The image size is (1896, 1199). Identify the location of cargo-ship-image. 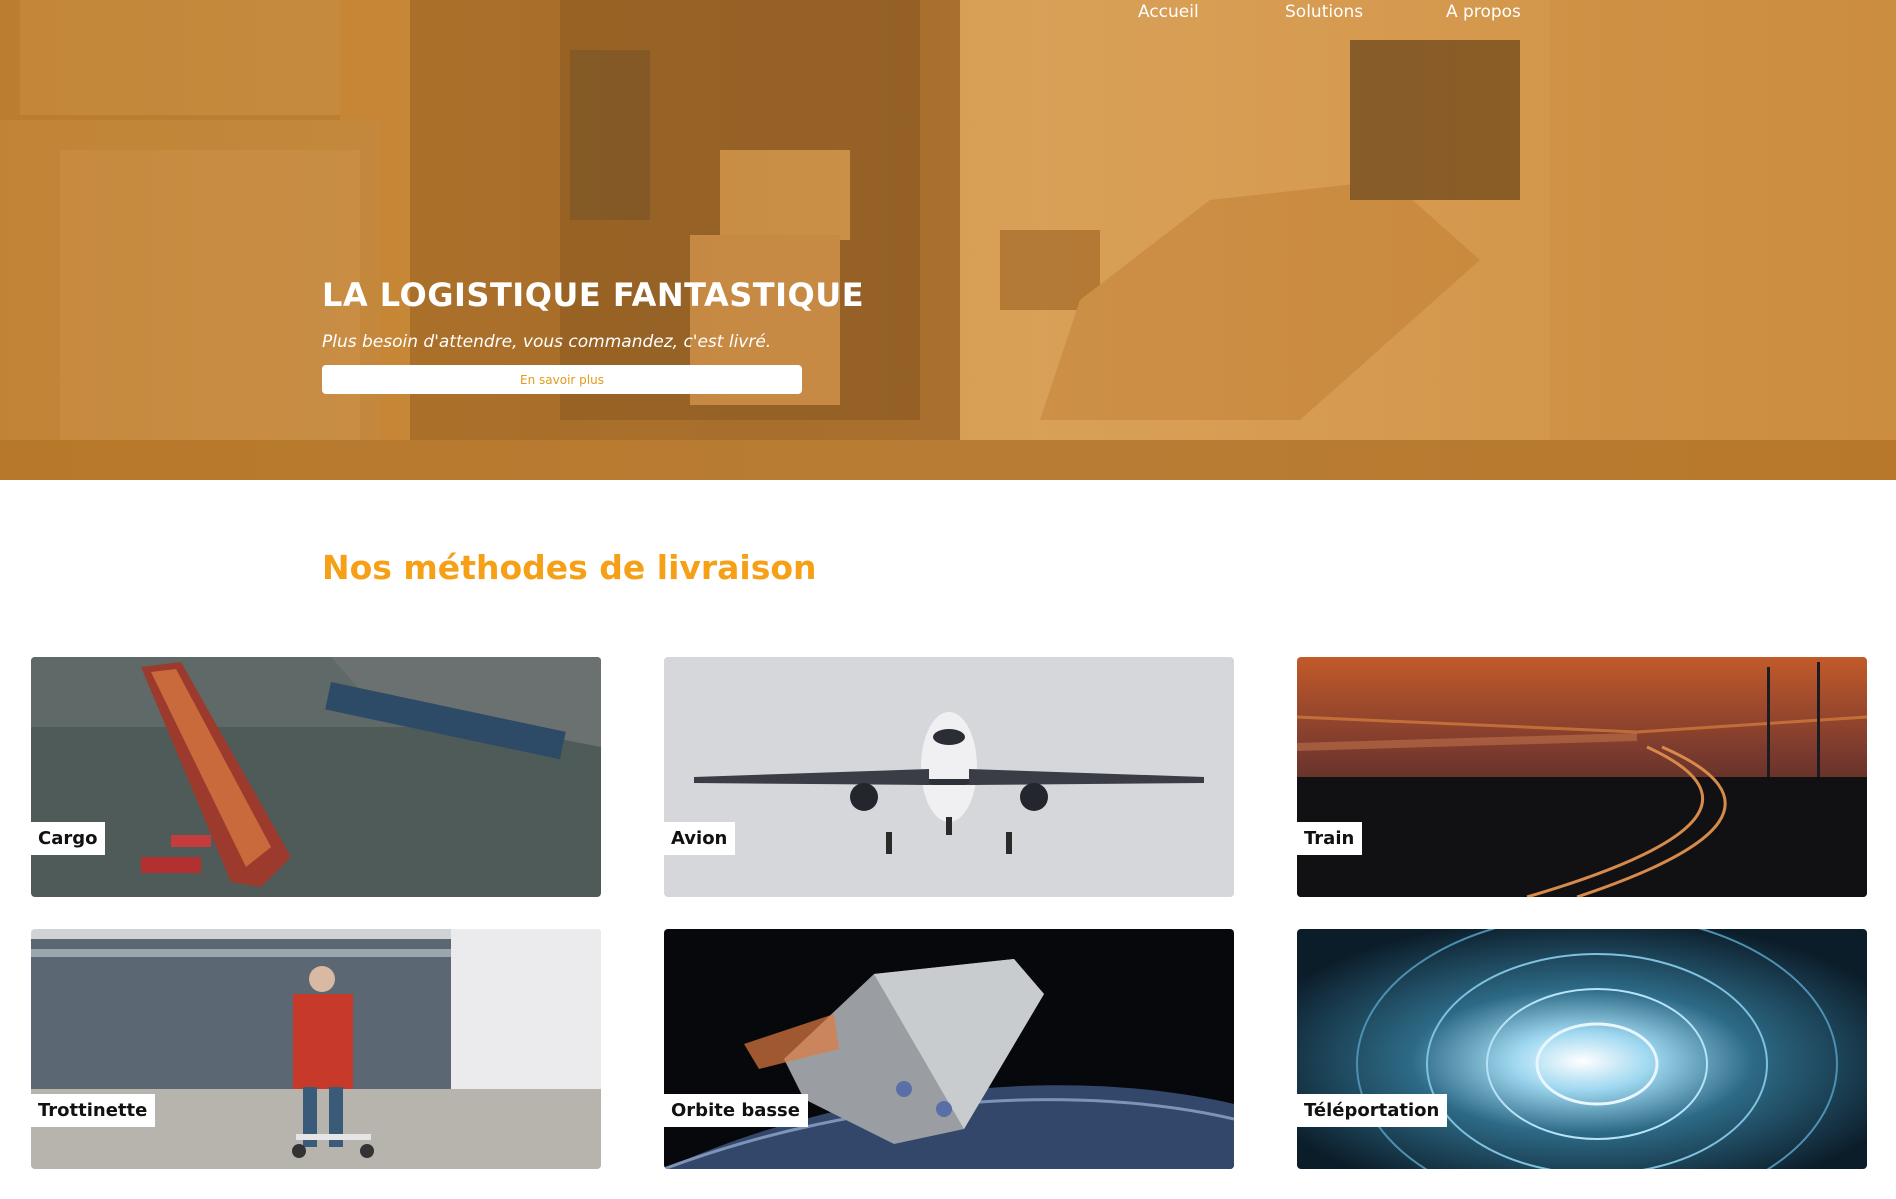
(316, 777).